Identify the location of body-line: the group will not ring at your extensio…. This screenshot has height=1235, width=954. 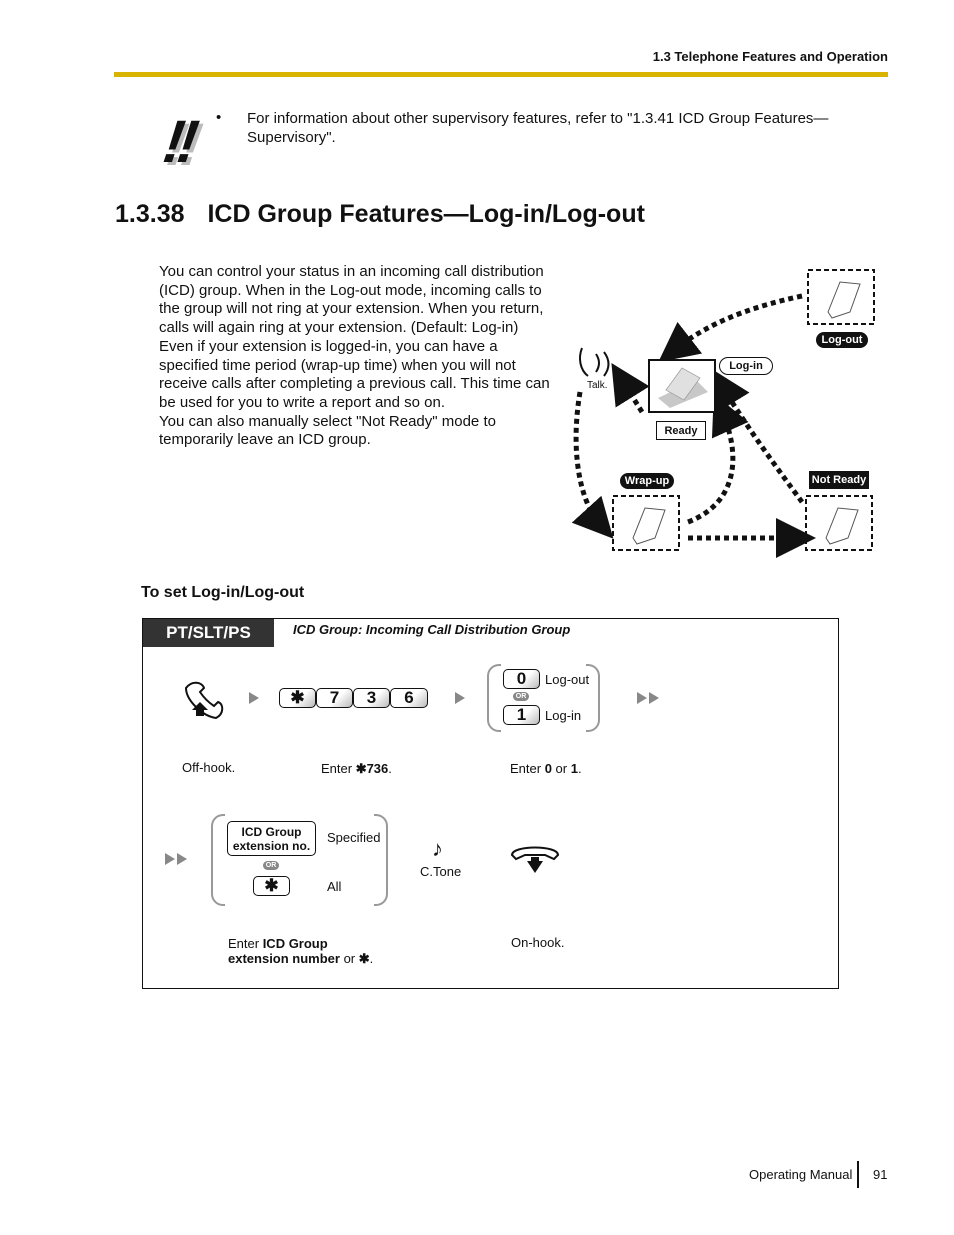
(351, 309).